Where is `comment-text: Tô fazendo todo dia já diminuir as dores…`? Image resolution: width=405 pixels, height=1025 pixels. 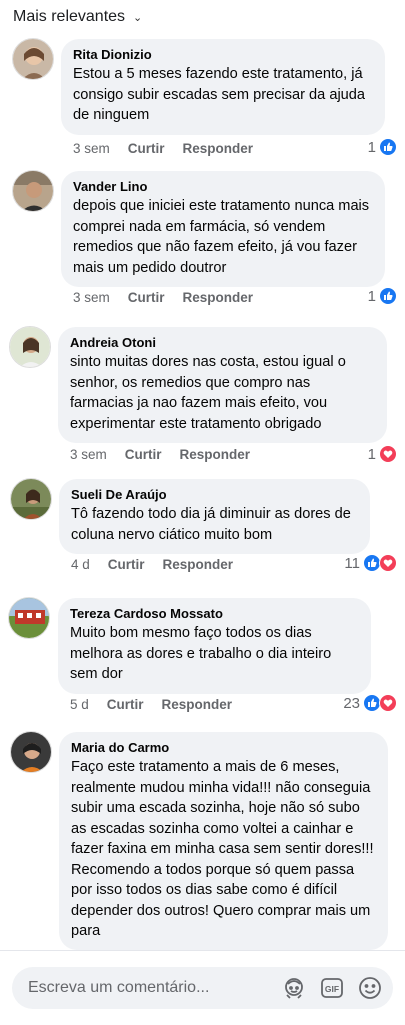
comment-text: Tô fazendo todo dia já diminuir as dores… is located at coordinates (211, 524).